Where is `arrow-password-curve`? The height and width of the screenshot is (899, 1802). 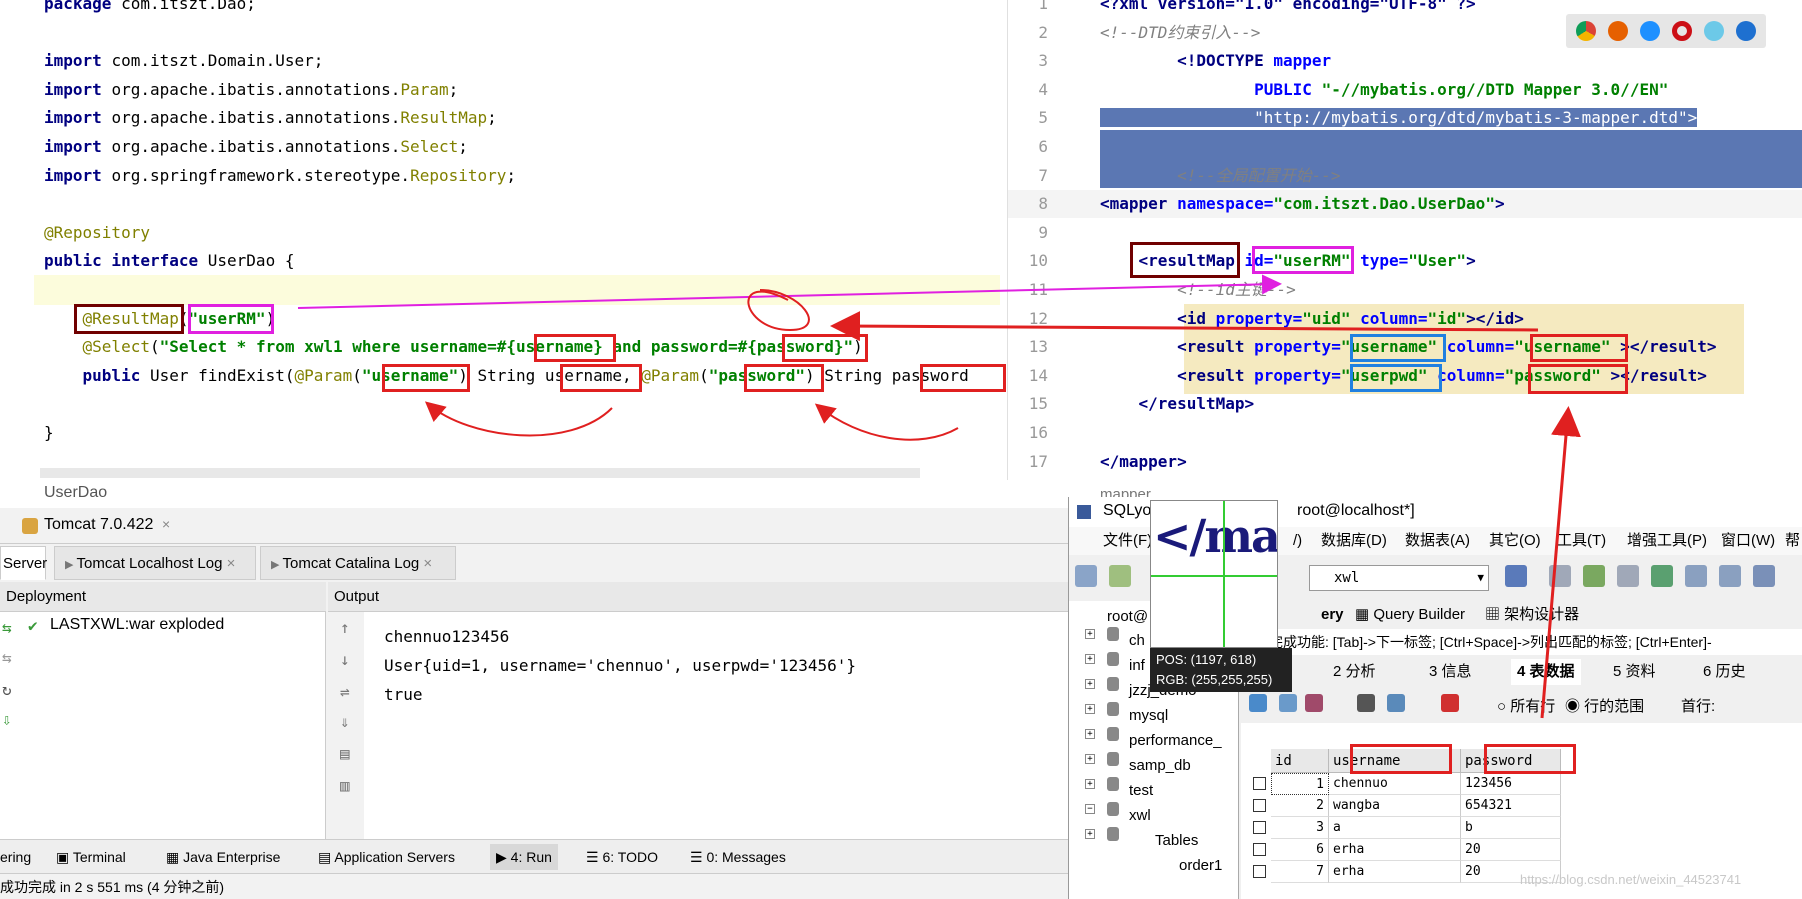
arrow-password-curve is located at coordinates (886, 422).